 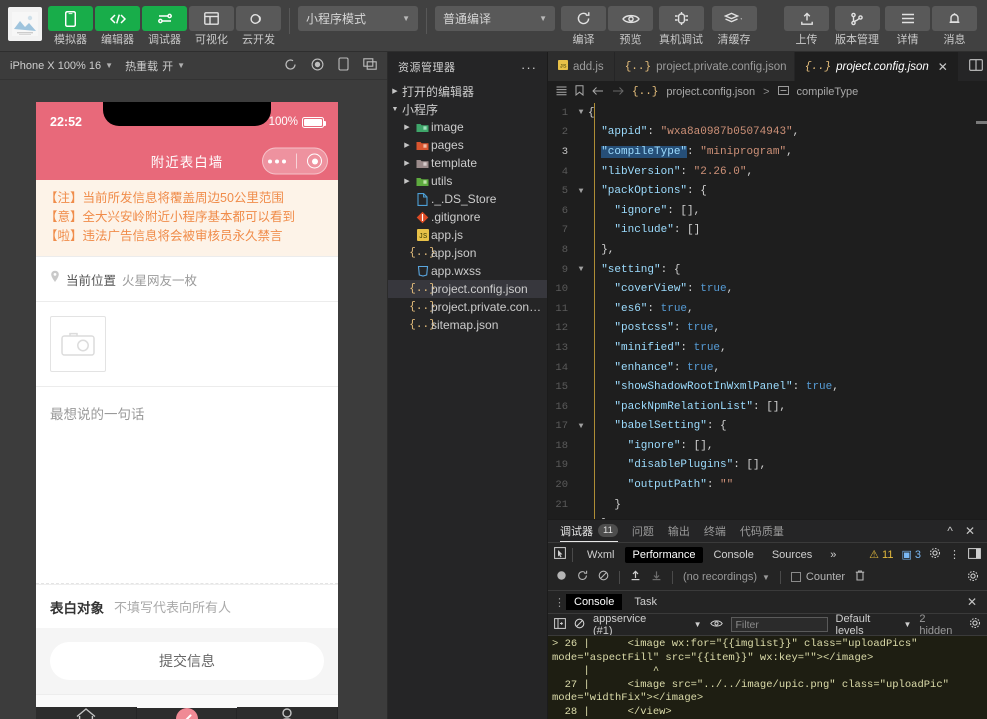 What do you see at coordinates (164, 26) in the screenshot?
I see `toolbar-button-debugger: 调试器` at bounding box center [164, 26].